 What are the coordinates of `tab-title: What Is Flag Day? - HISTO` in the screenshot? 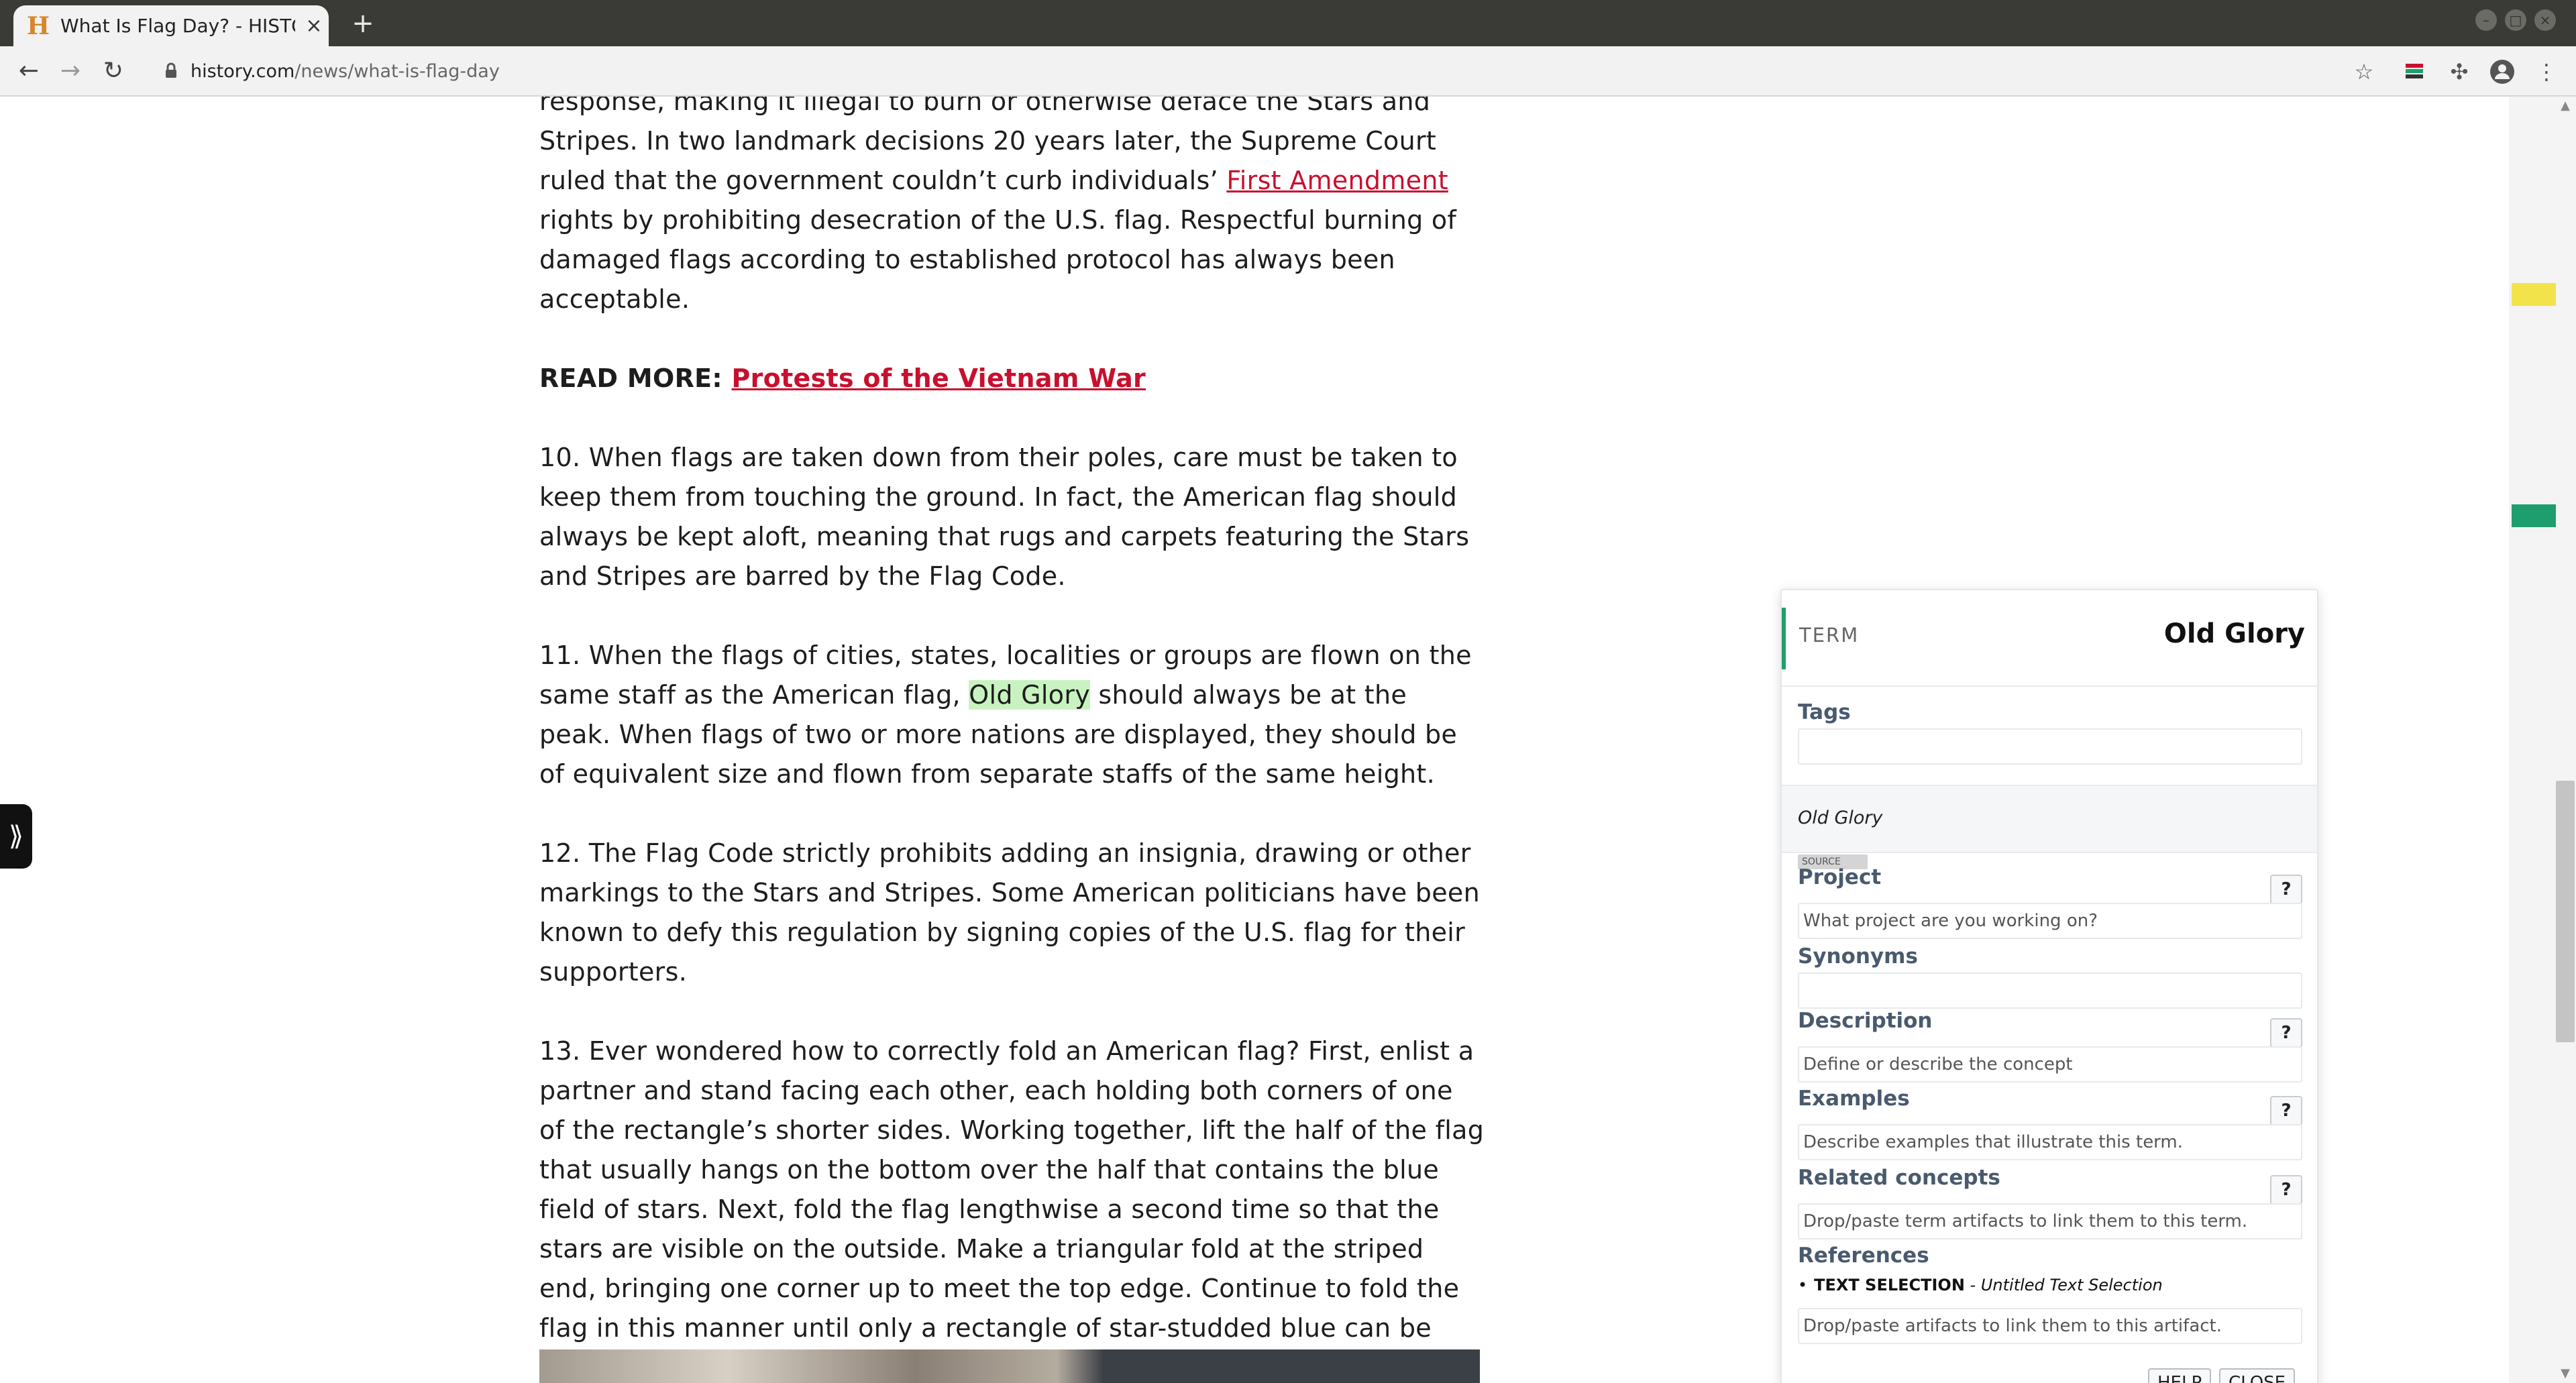 It's located at (177, 26).